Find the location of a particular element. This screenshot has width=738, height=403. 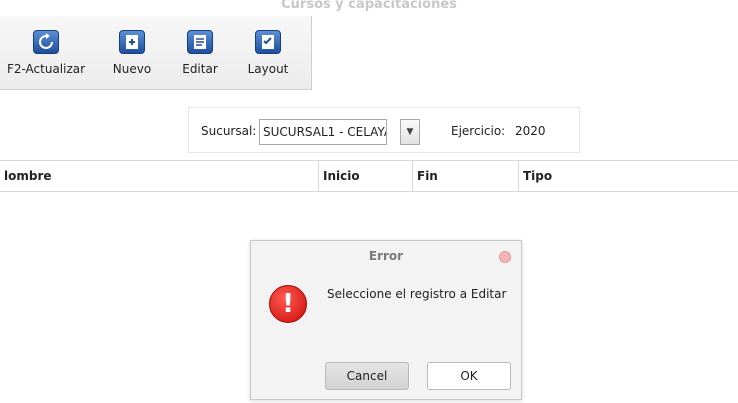

new-label: Nuevo is located at coordinates (132, 69).